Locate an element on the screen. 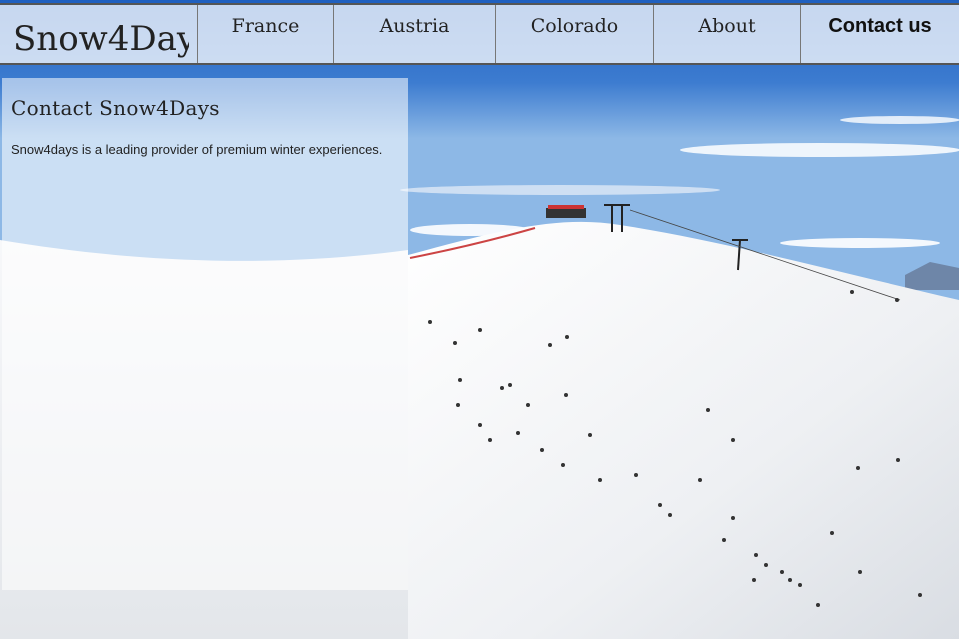 The width and height of the screenshot is (959, 639). snow4days-logo: Snow4Days is located at coordinates (101, 39).